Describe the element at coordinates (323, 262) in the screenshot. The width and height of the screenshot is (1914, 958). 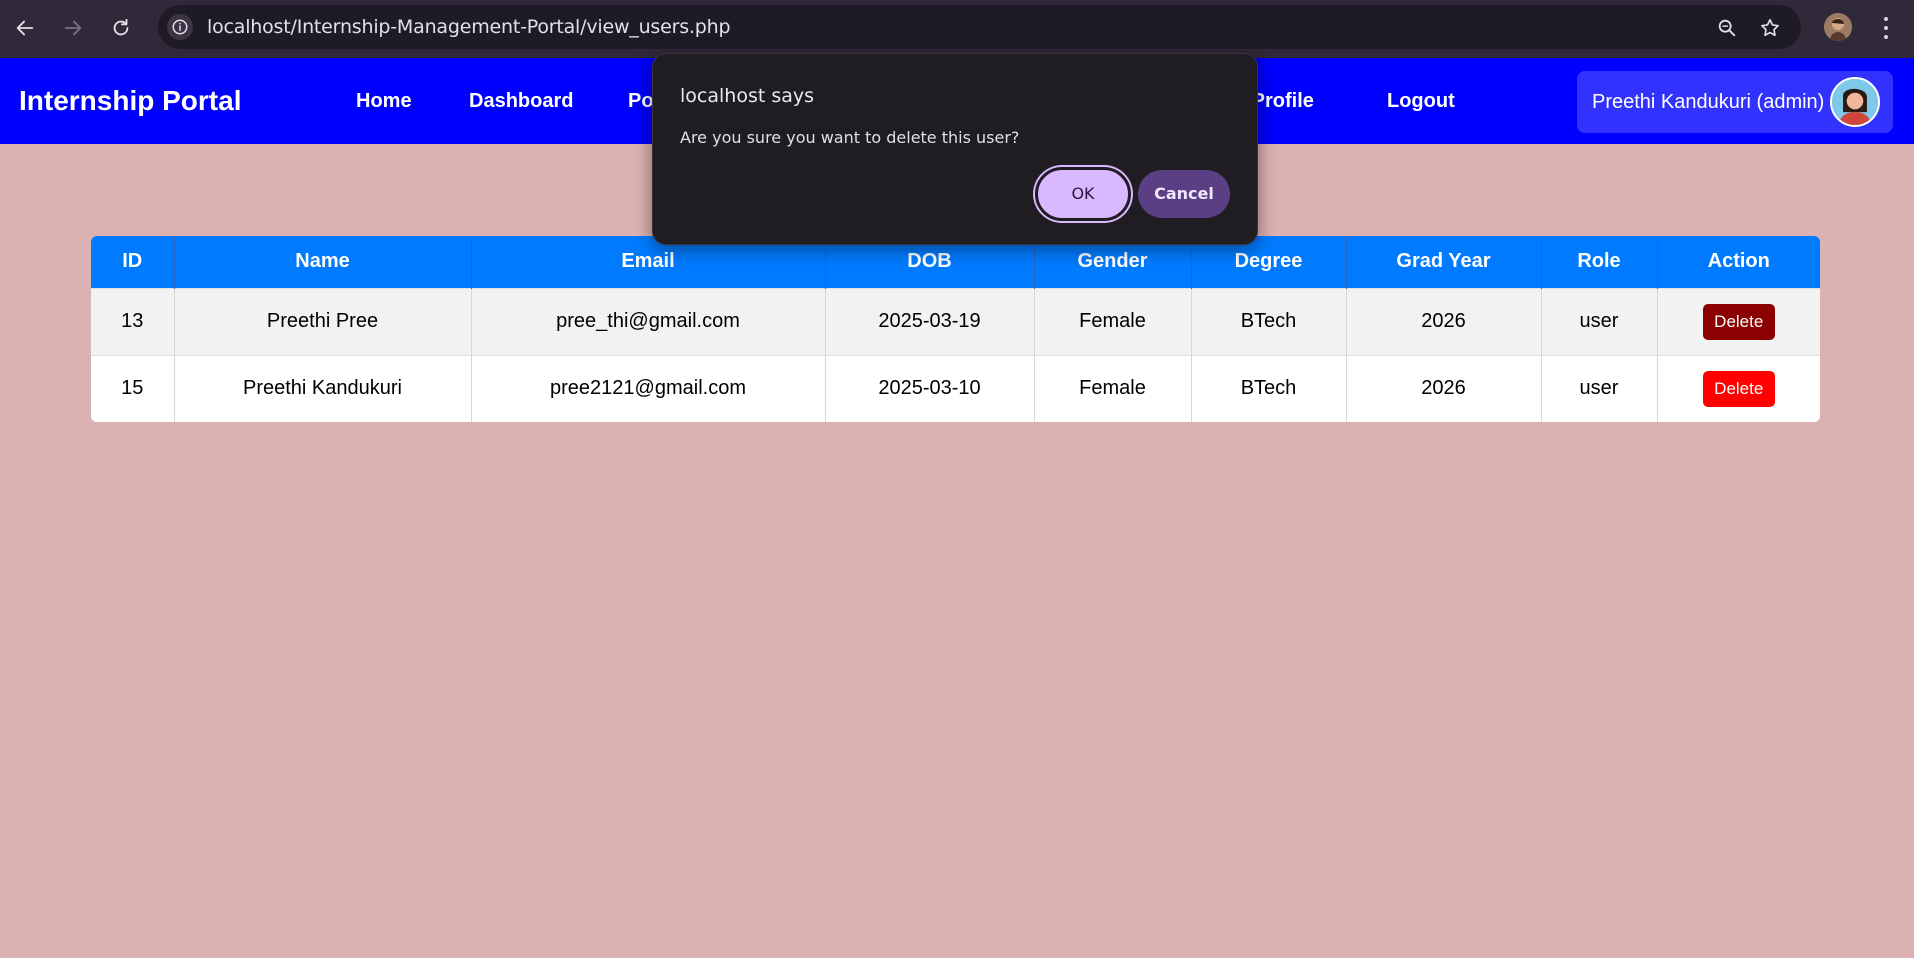
I see `column-header-name: Name` at that location.